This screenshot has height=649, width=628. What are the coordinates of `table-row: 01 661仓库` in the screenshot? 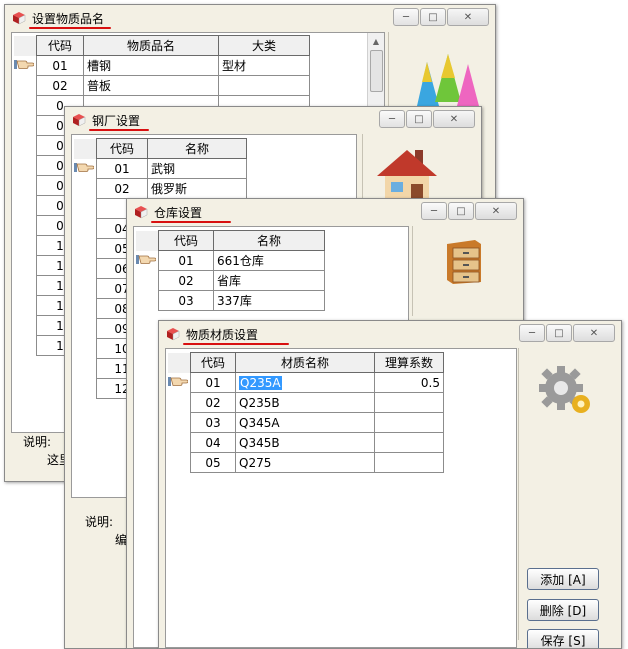 It's located at (230, 260).